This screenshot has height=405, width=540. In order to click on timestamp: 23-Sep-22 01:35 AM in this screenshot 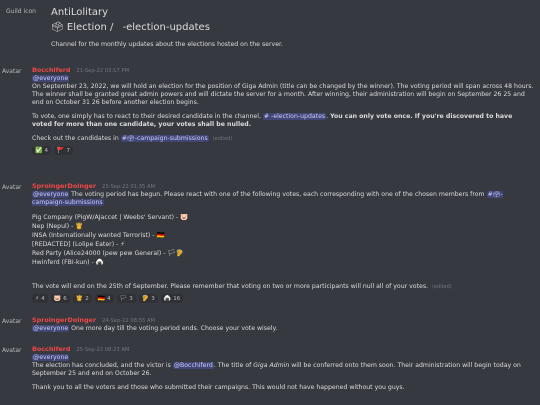, I will do `click(128, 187)`.